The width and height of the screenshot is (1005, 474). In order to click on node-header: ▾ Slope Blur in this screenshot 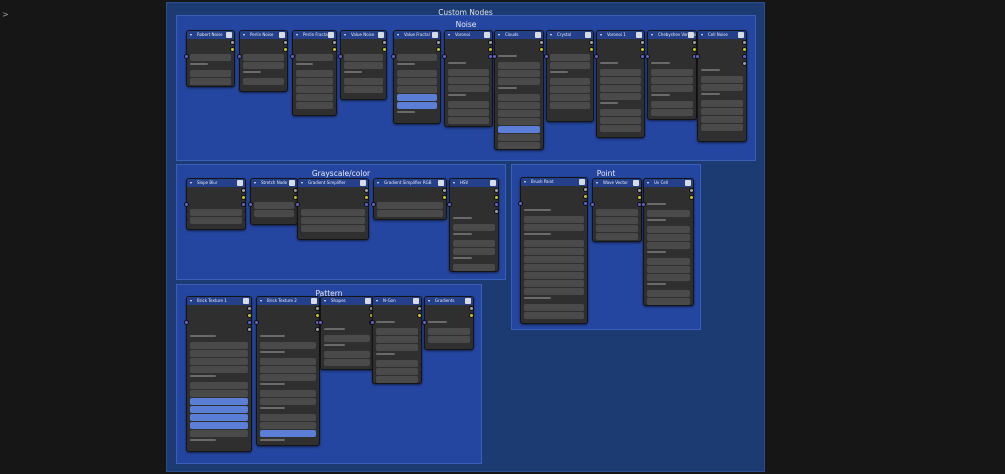, I will do `click(216, 183)`.